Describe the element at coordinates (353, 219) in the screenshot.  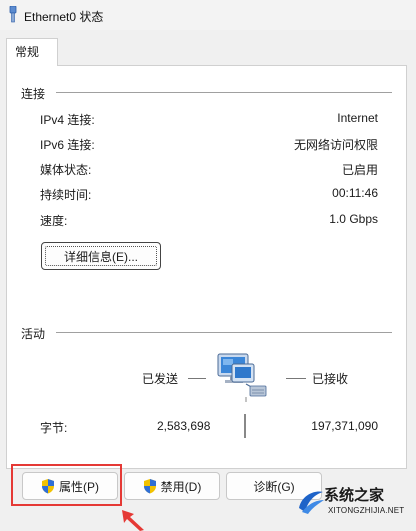
I see `speed-value: 1.0 Gbps` at that location.